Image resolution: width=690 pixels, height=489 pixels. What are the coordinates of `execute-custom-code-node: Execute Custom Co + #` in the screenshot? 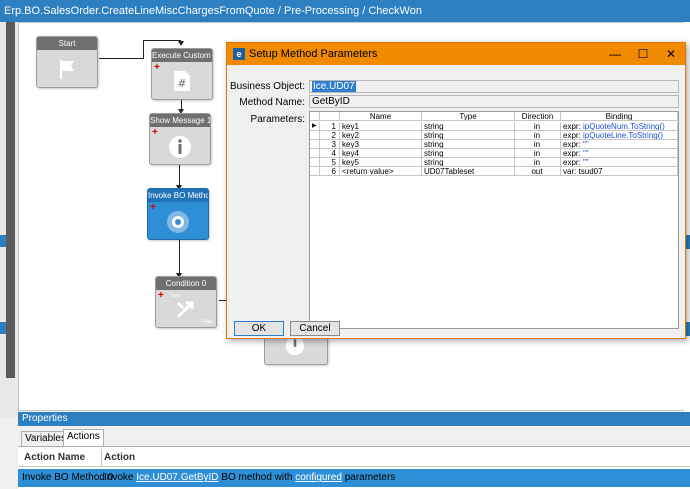 It's located at (182, 74).